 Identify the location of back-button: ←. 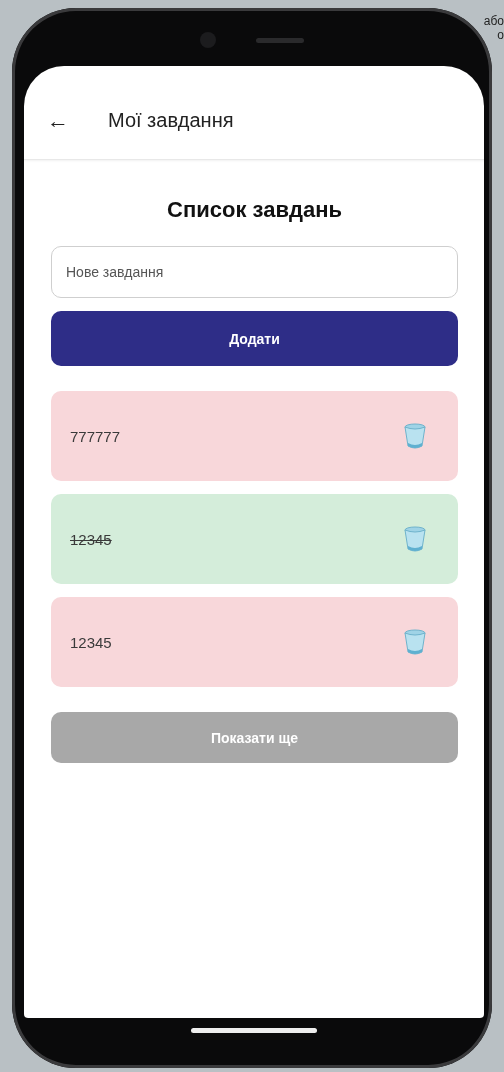
(58, 120).